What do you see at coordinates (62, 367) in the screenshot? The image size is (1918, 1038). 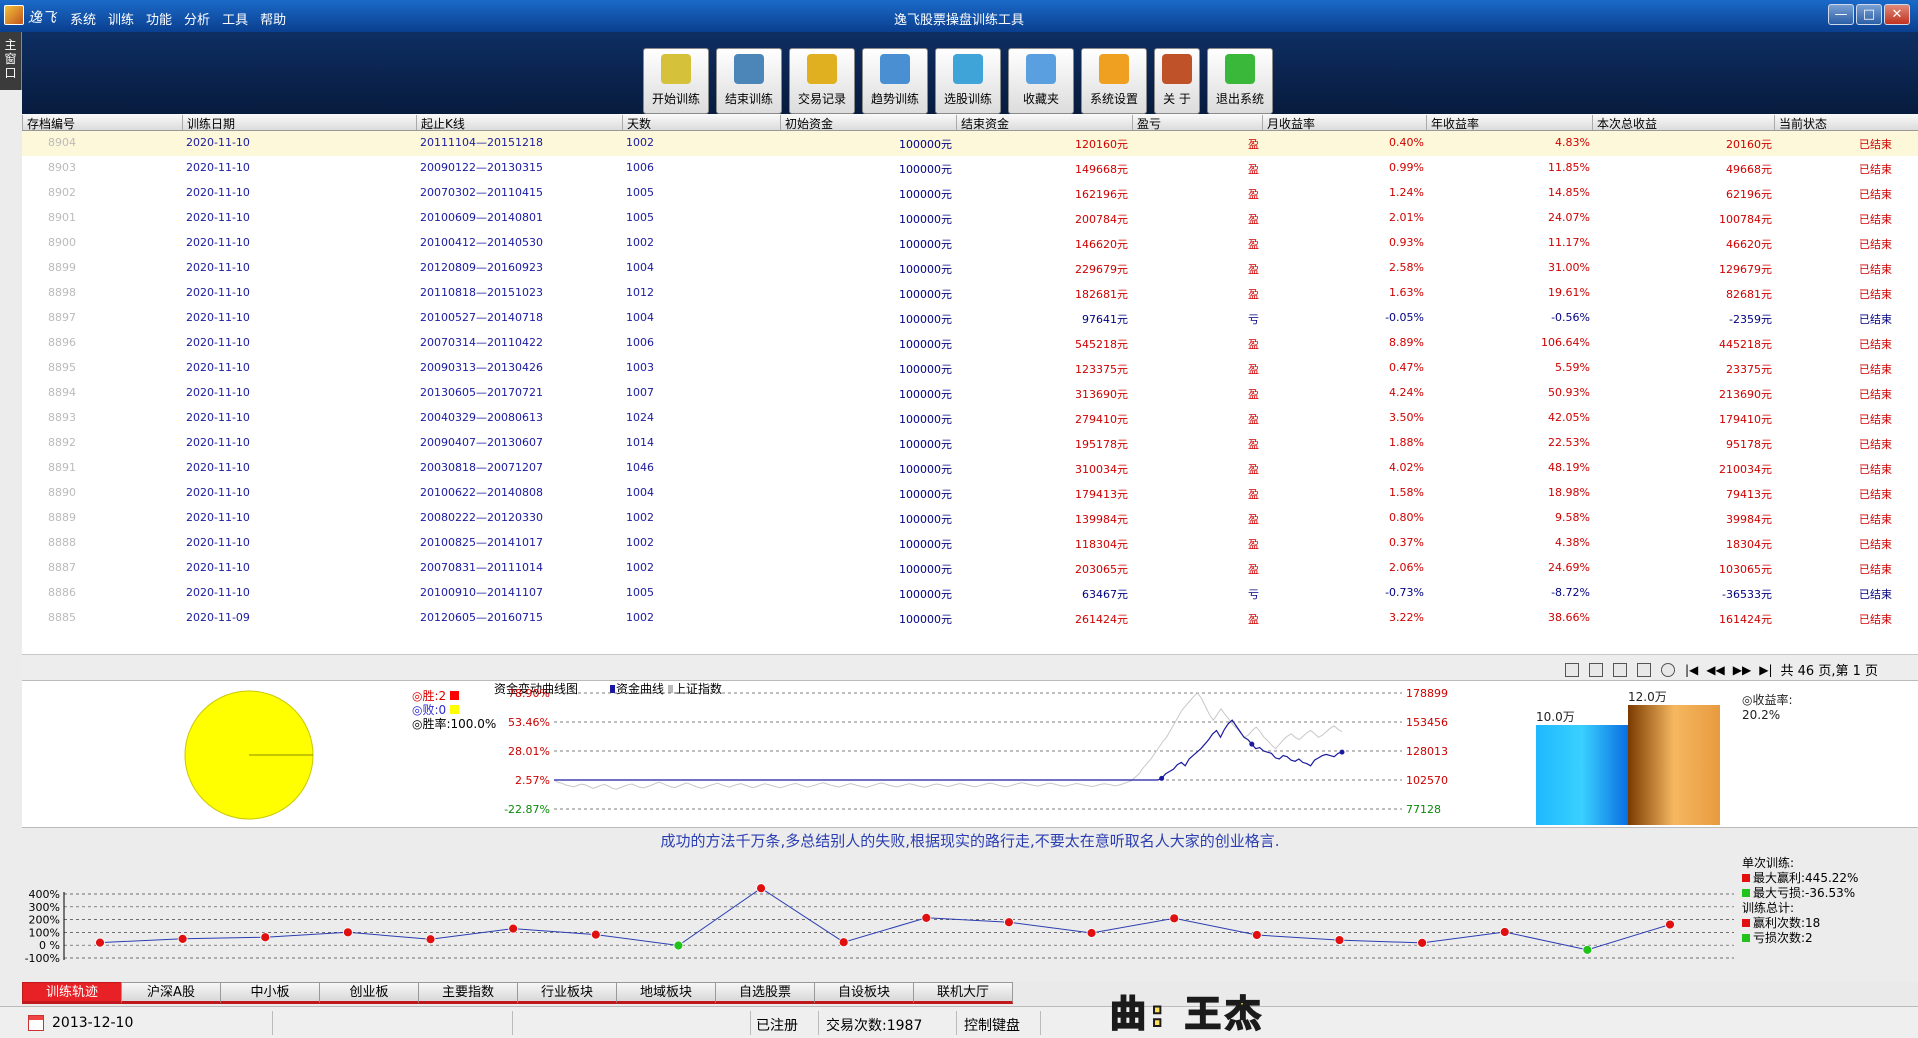 I see `table-cell: 8895` at bounding box center [62, 367].